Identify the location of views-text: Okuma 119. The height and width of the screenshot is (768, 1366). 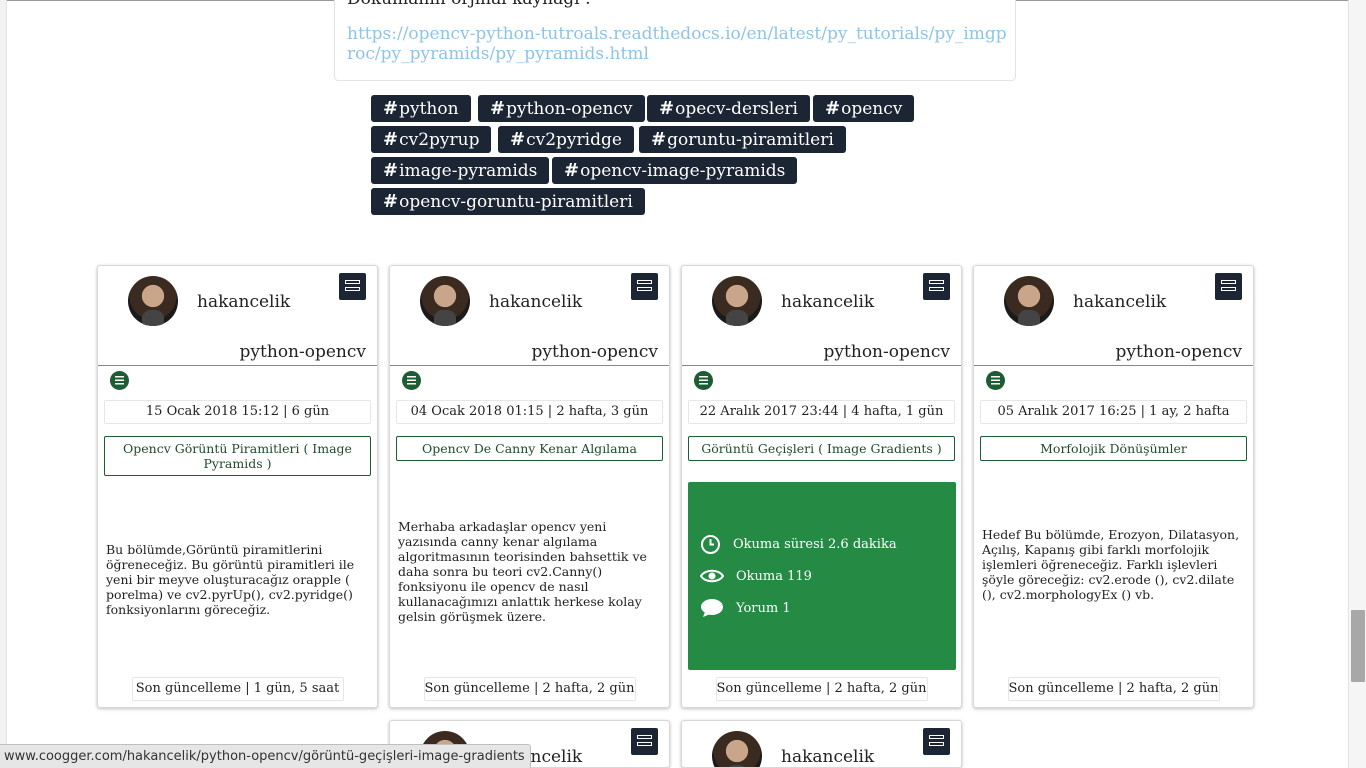
(774, 576).